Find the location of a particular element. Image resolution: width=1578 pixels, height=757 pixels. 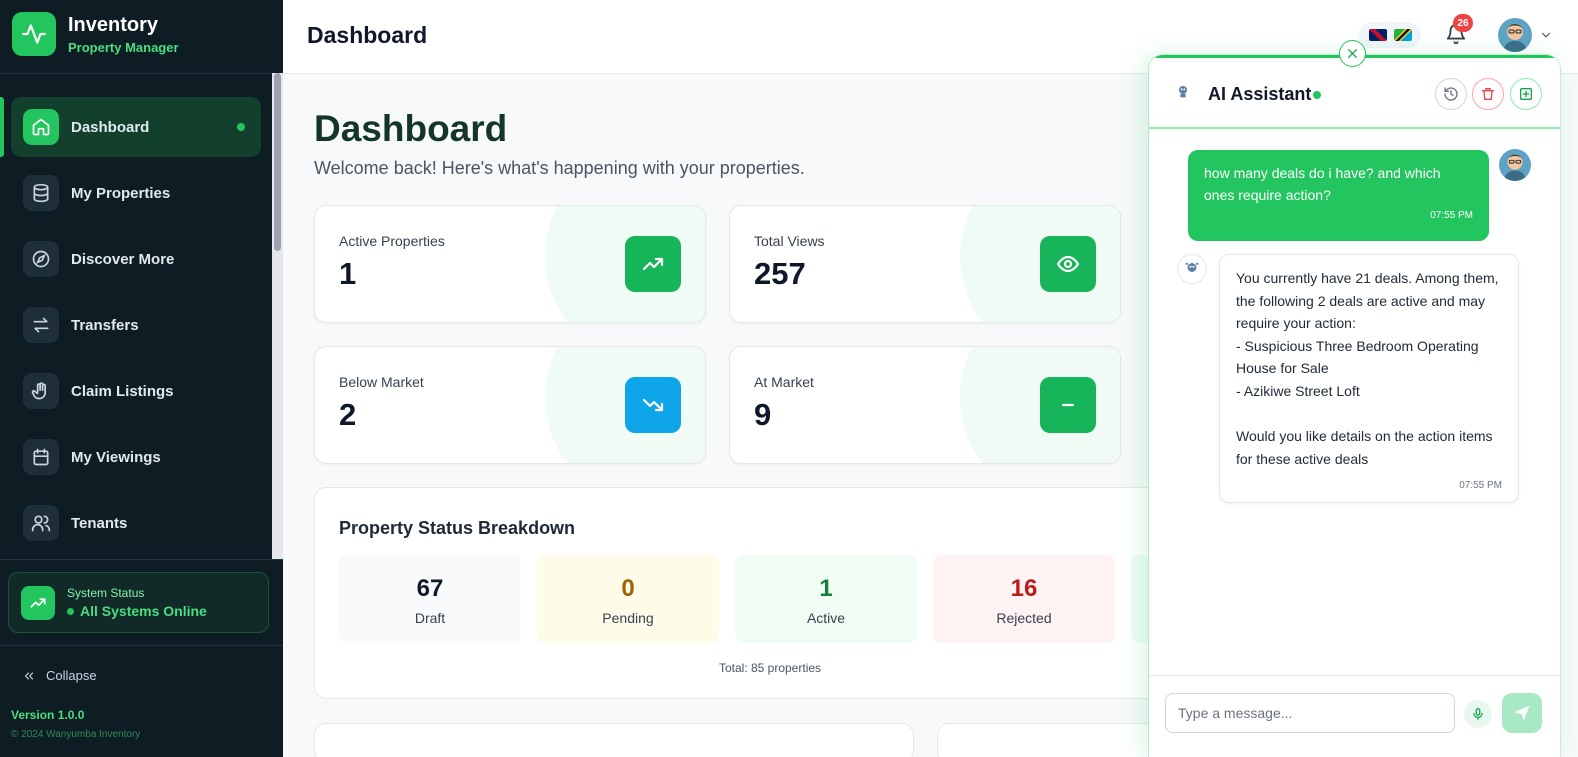

stat-value: 9 is located at coordinates (763, 414).